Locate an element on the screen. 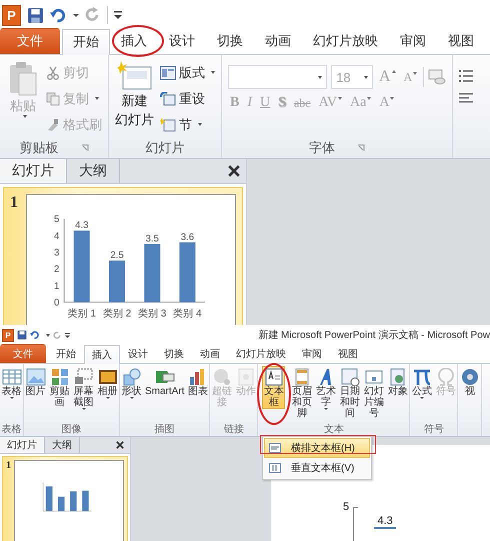 The height and width of the screenshot is (541, 490). table-icon is located at coordinates (12, 377).